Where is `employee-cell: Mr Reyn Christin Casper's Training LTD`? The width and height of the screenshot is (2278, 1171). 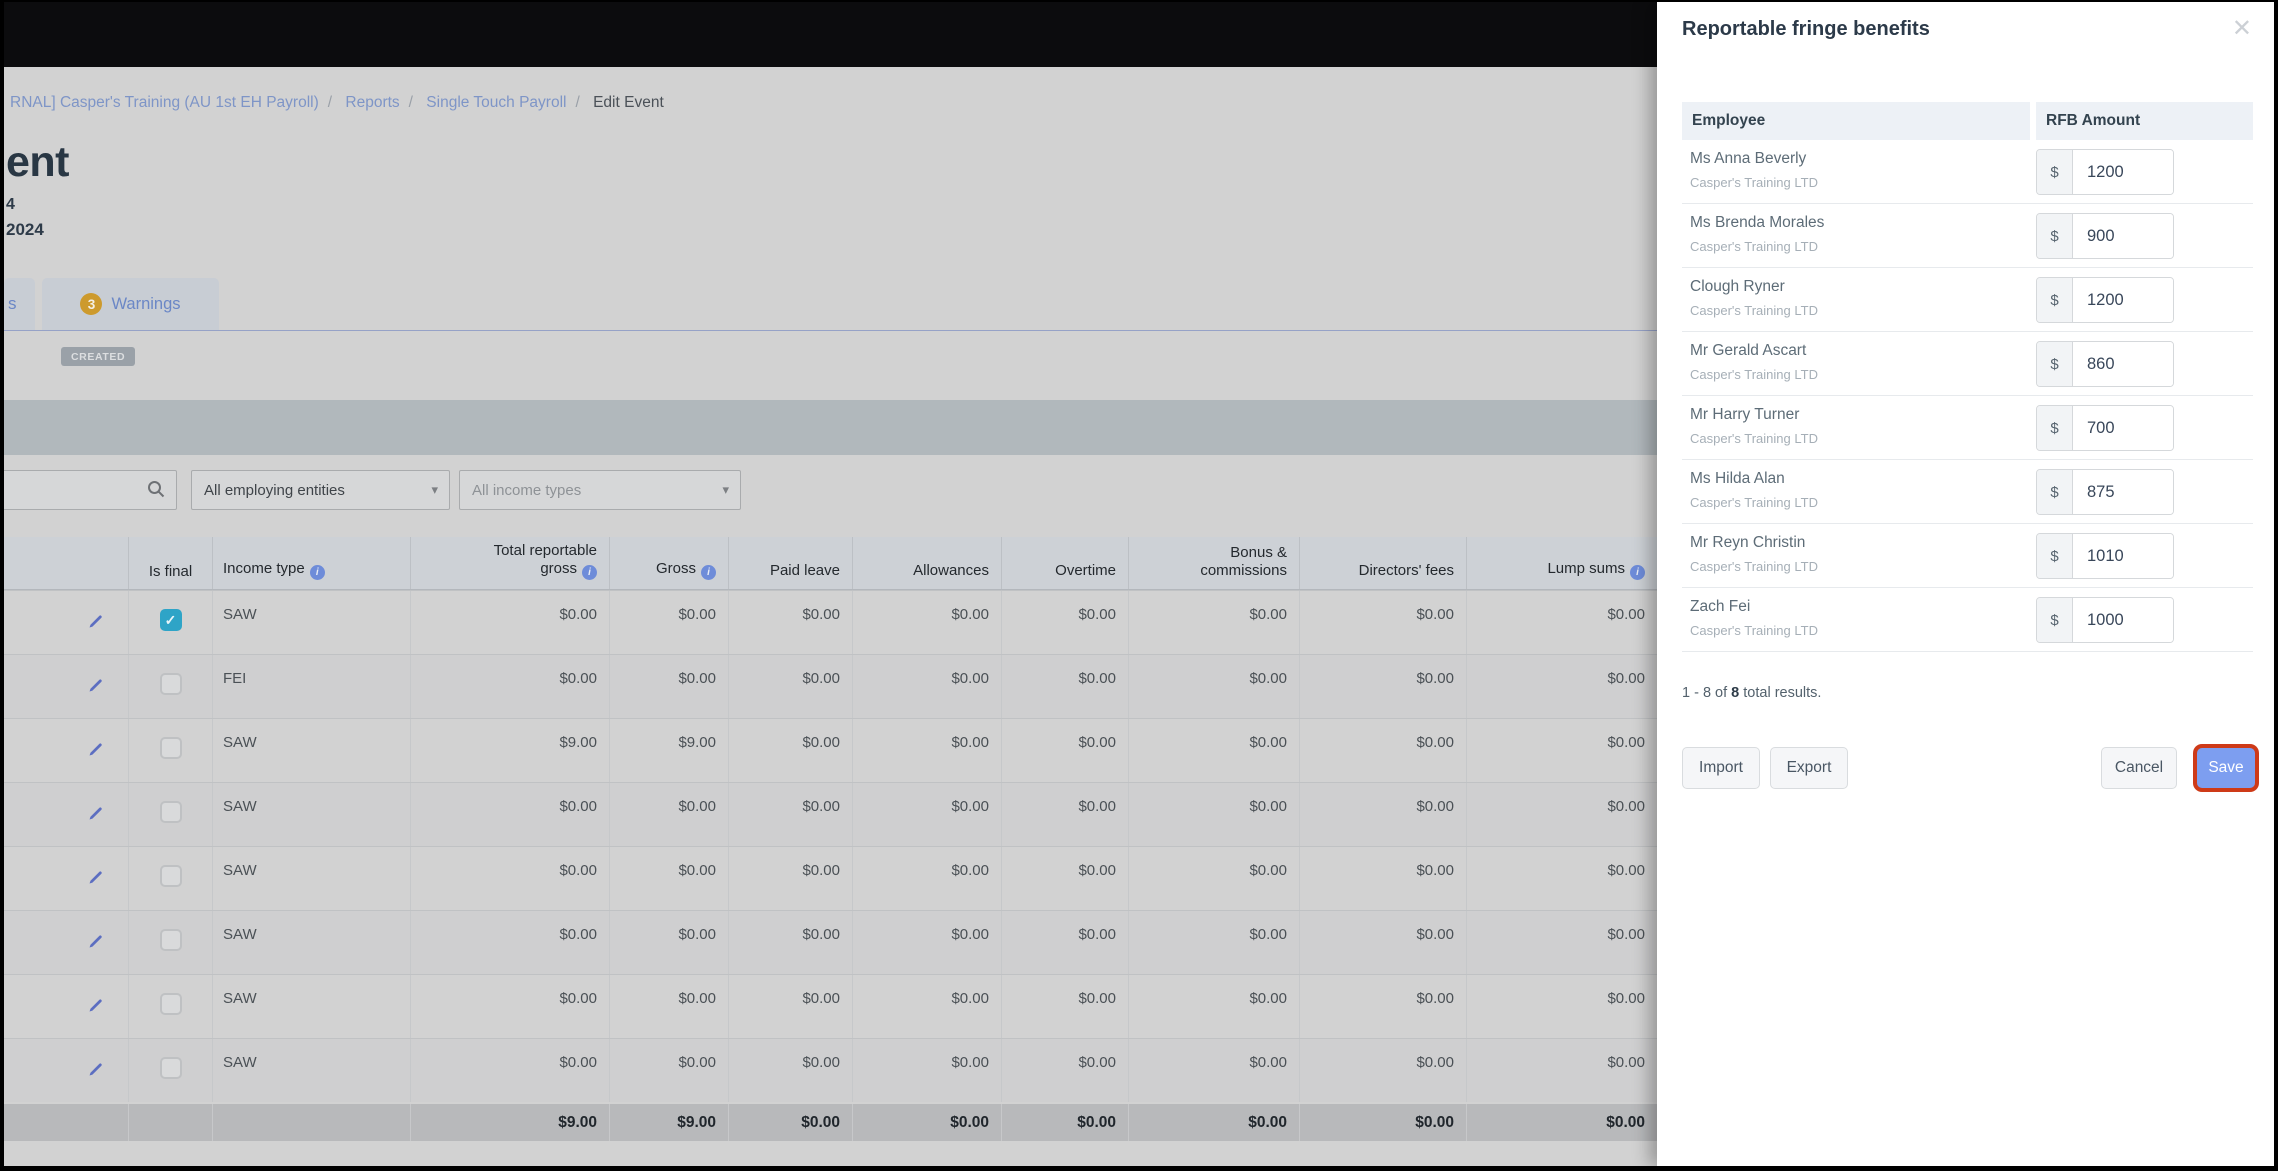 employee-cell: Mr Reyn Christin Casper's Training LTD is located at coordinates (1856, 555).